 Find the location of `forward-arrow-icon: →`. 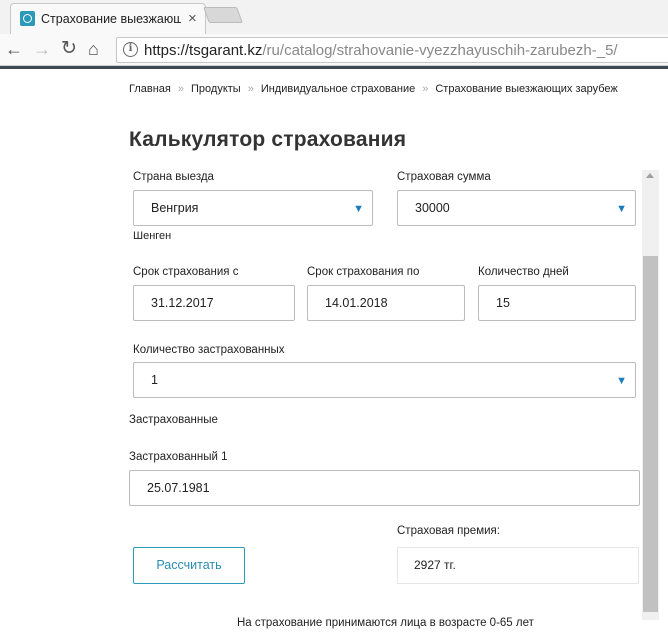

forward-arrow-icon: → is located at coordinates (42, 49).